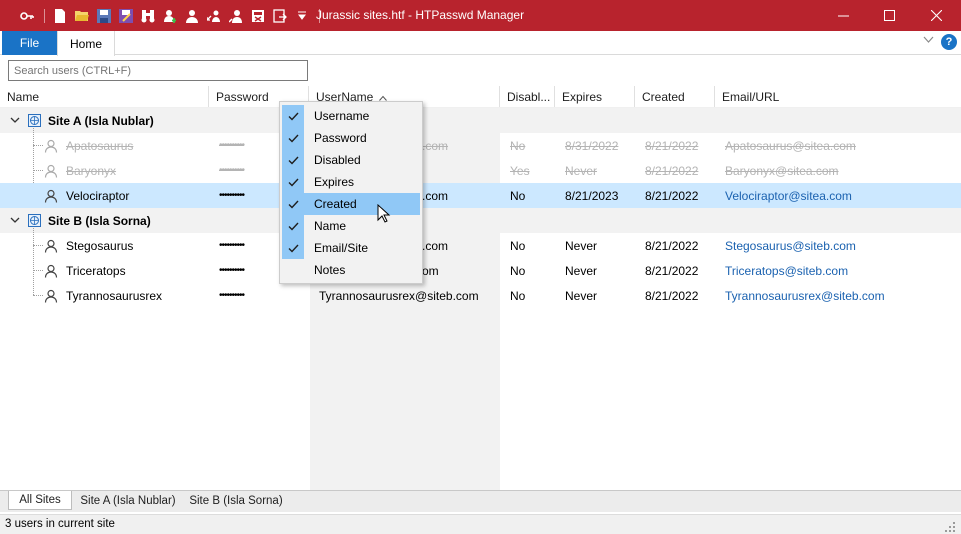 The height and width of the screenshot is (534, 961). What do you see at coordinates (790, 245) in the screenshot?
I see `user-email: Stegosaurus@siteb.com` at bounding box center [790, 245].